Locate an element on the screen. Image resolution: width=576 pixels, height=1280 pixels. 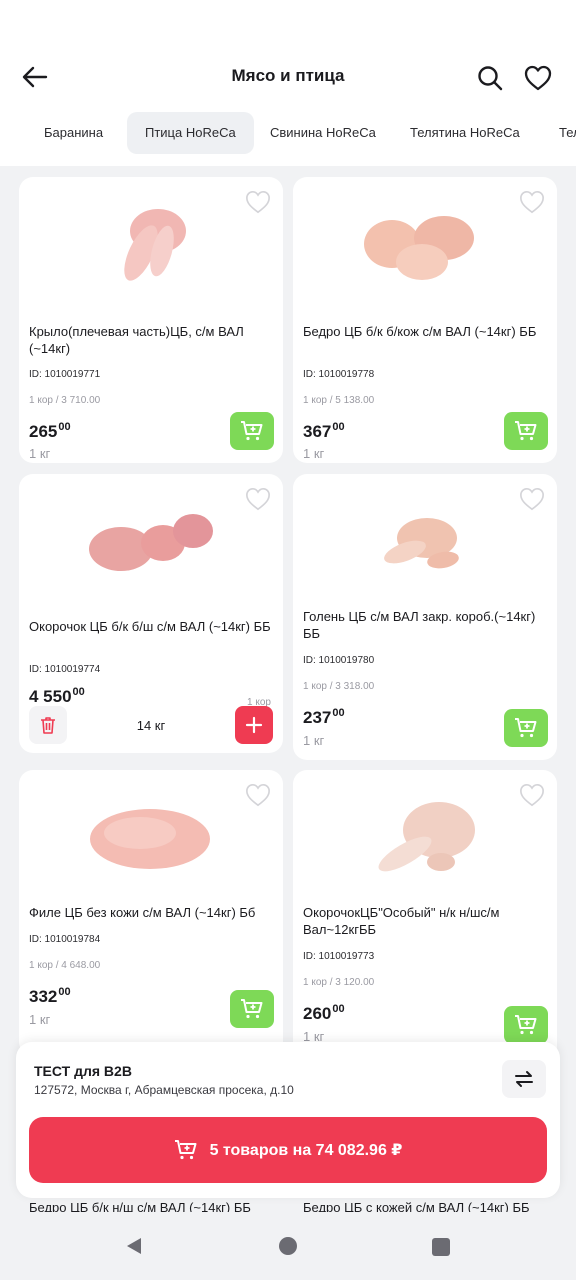
plus-icon is located at coordinates (254, 725).